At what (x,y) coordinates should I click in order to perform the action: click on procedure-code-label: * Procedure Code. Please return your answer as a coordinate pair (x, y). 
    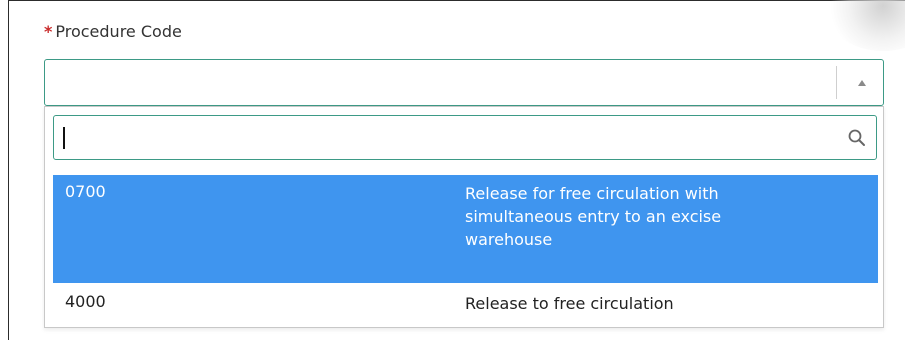
    Looking at the image, I should click on (113, 31).